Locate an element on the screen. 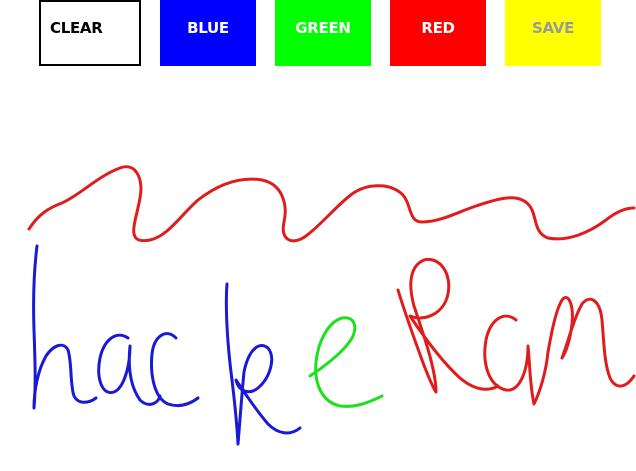  blue-h-stroke is located at coordinates (65, 327).